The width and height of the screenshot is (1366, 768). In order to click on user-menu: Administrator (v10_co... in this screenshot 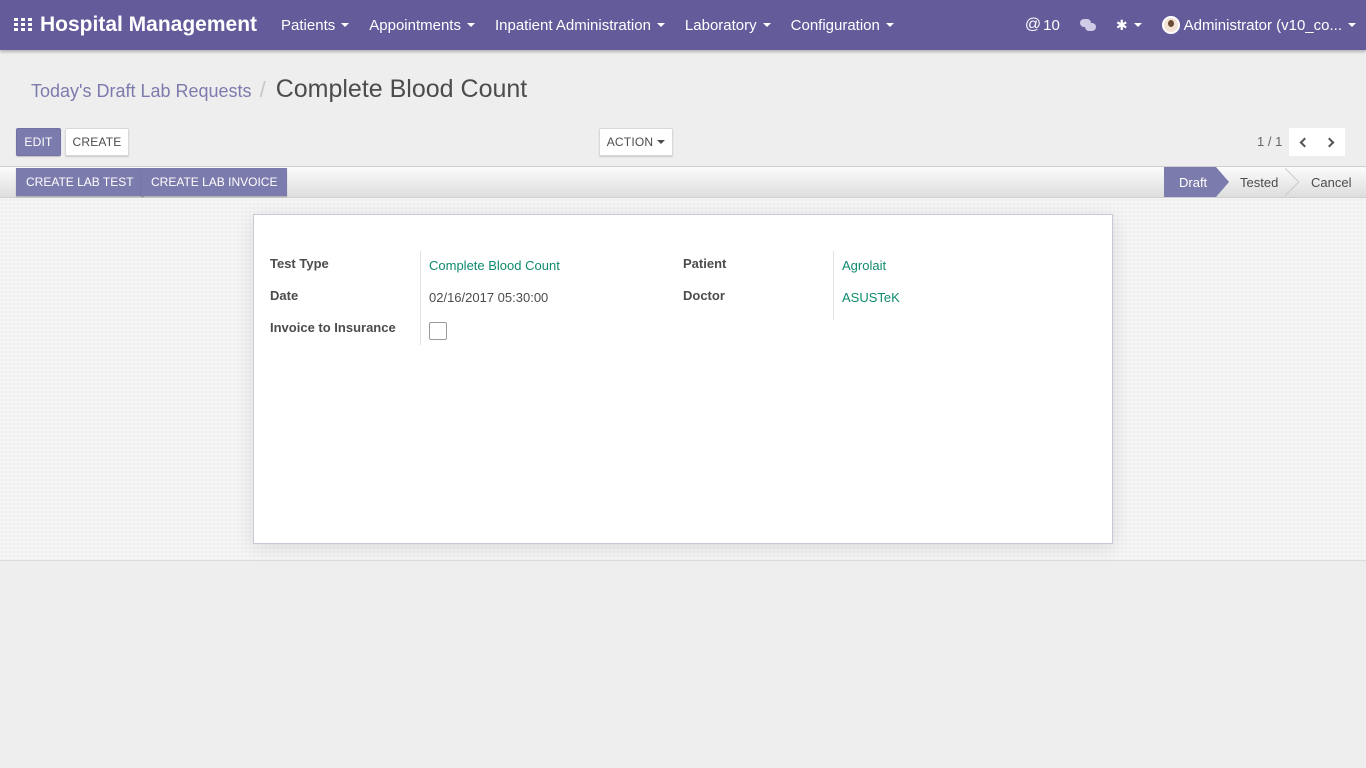, I will do `click(1259, 25)`.